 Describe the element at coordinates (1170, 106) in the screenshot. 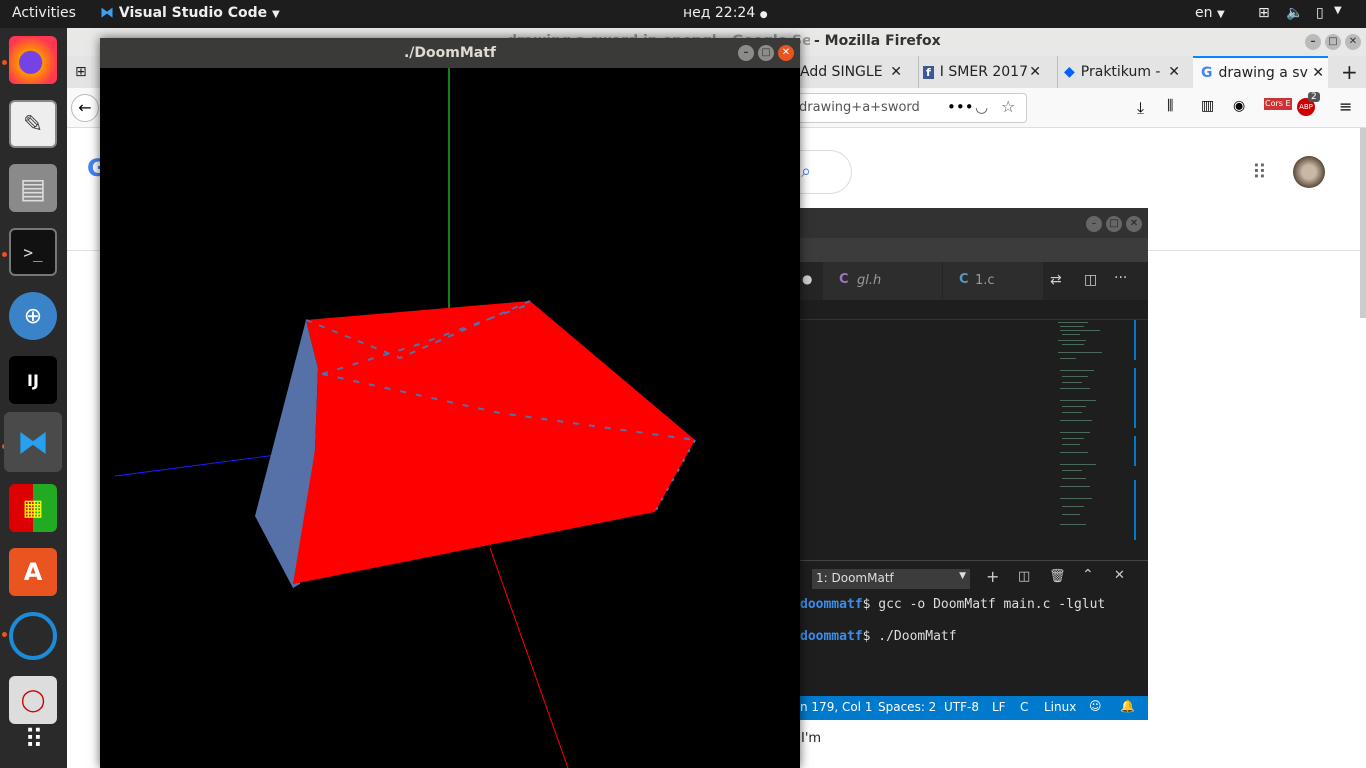

I see `library-icon: ⫼` at that location.